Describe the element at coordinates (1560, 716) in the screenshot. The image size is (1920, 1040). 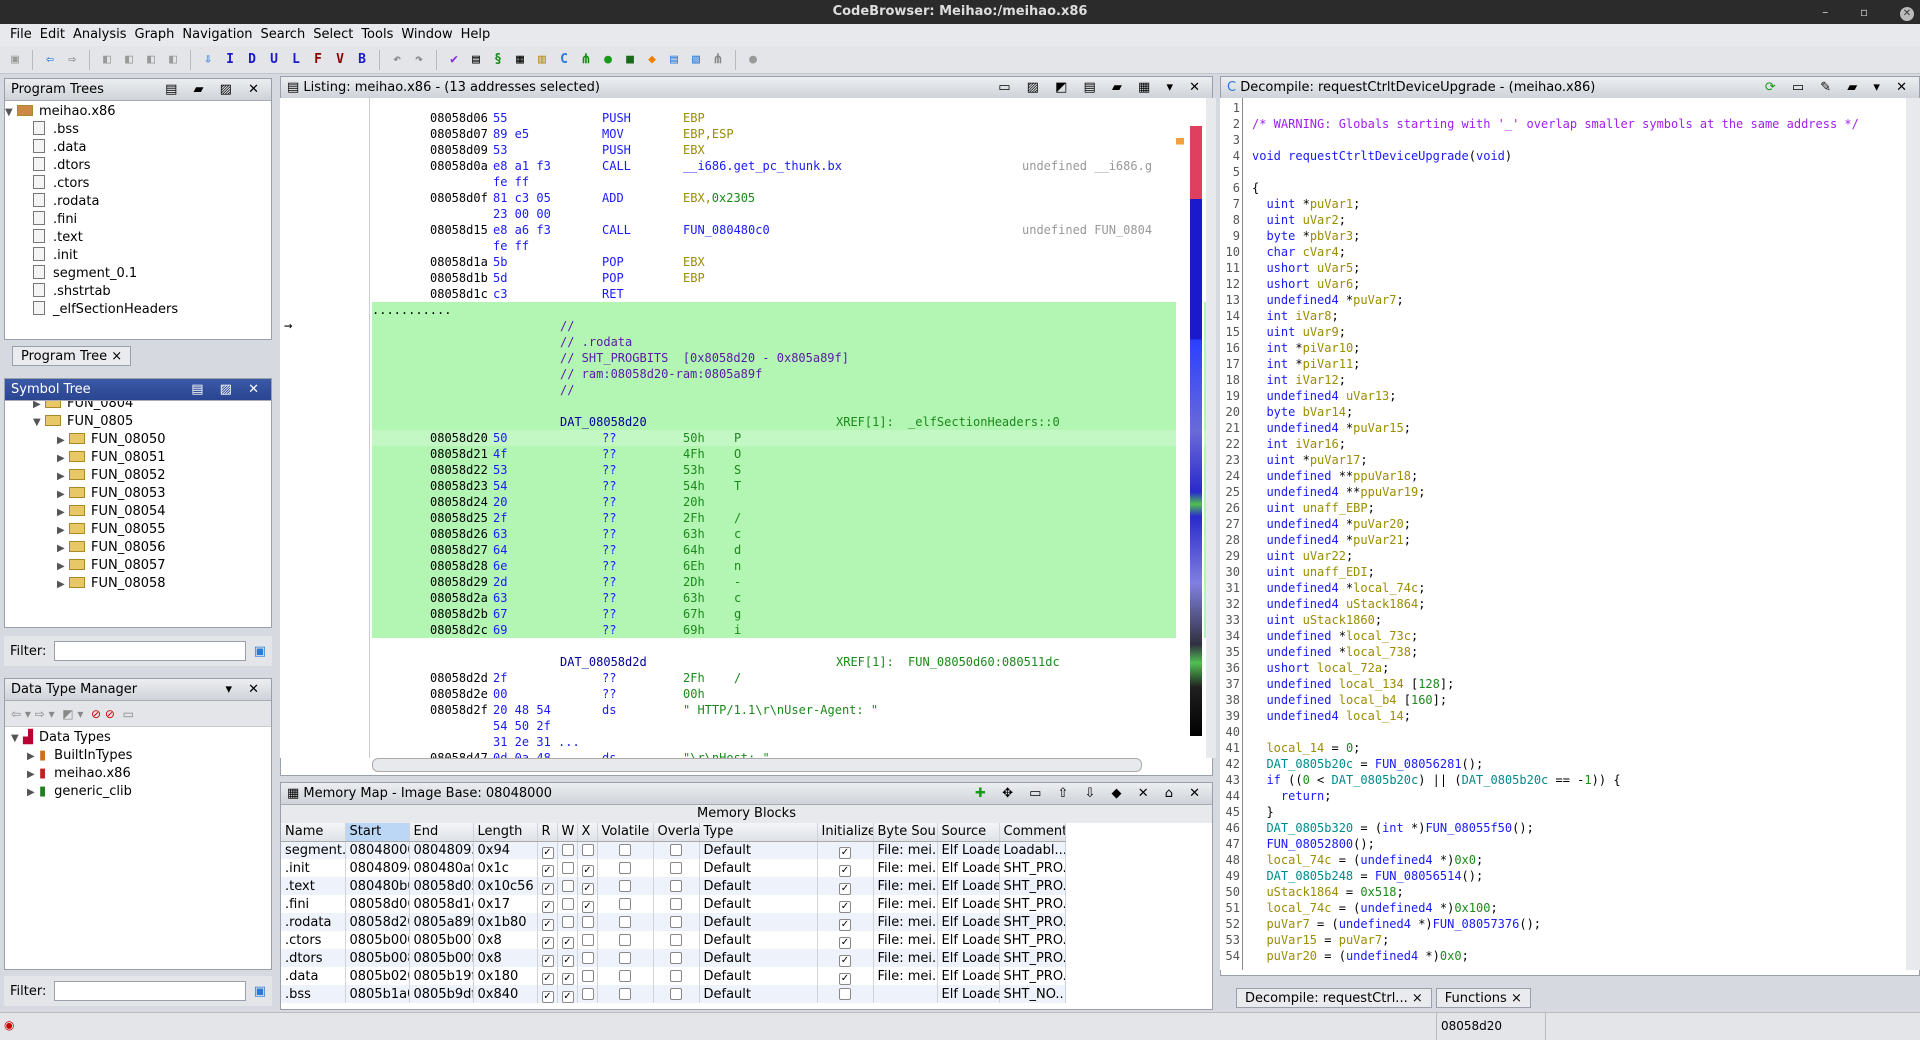
I see `code-line: 39 undefined4 local_14;` at that location.